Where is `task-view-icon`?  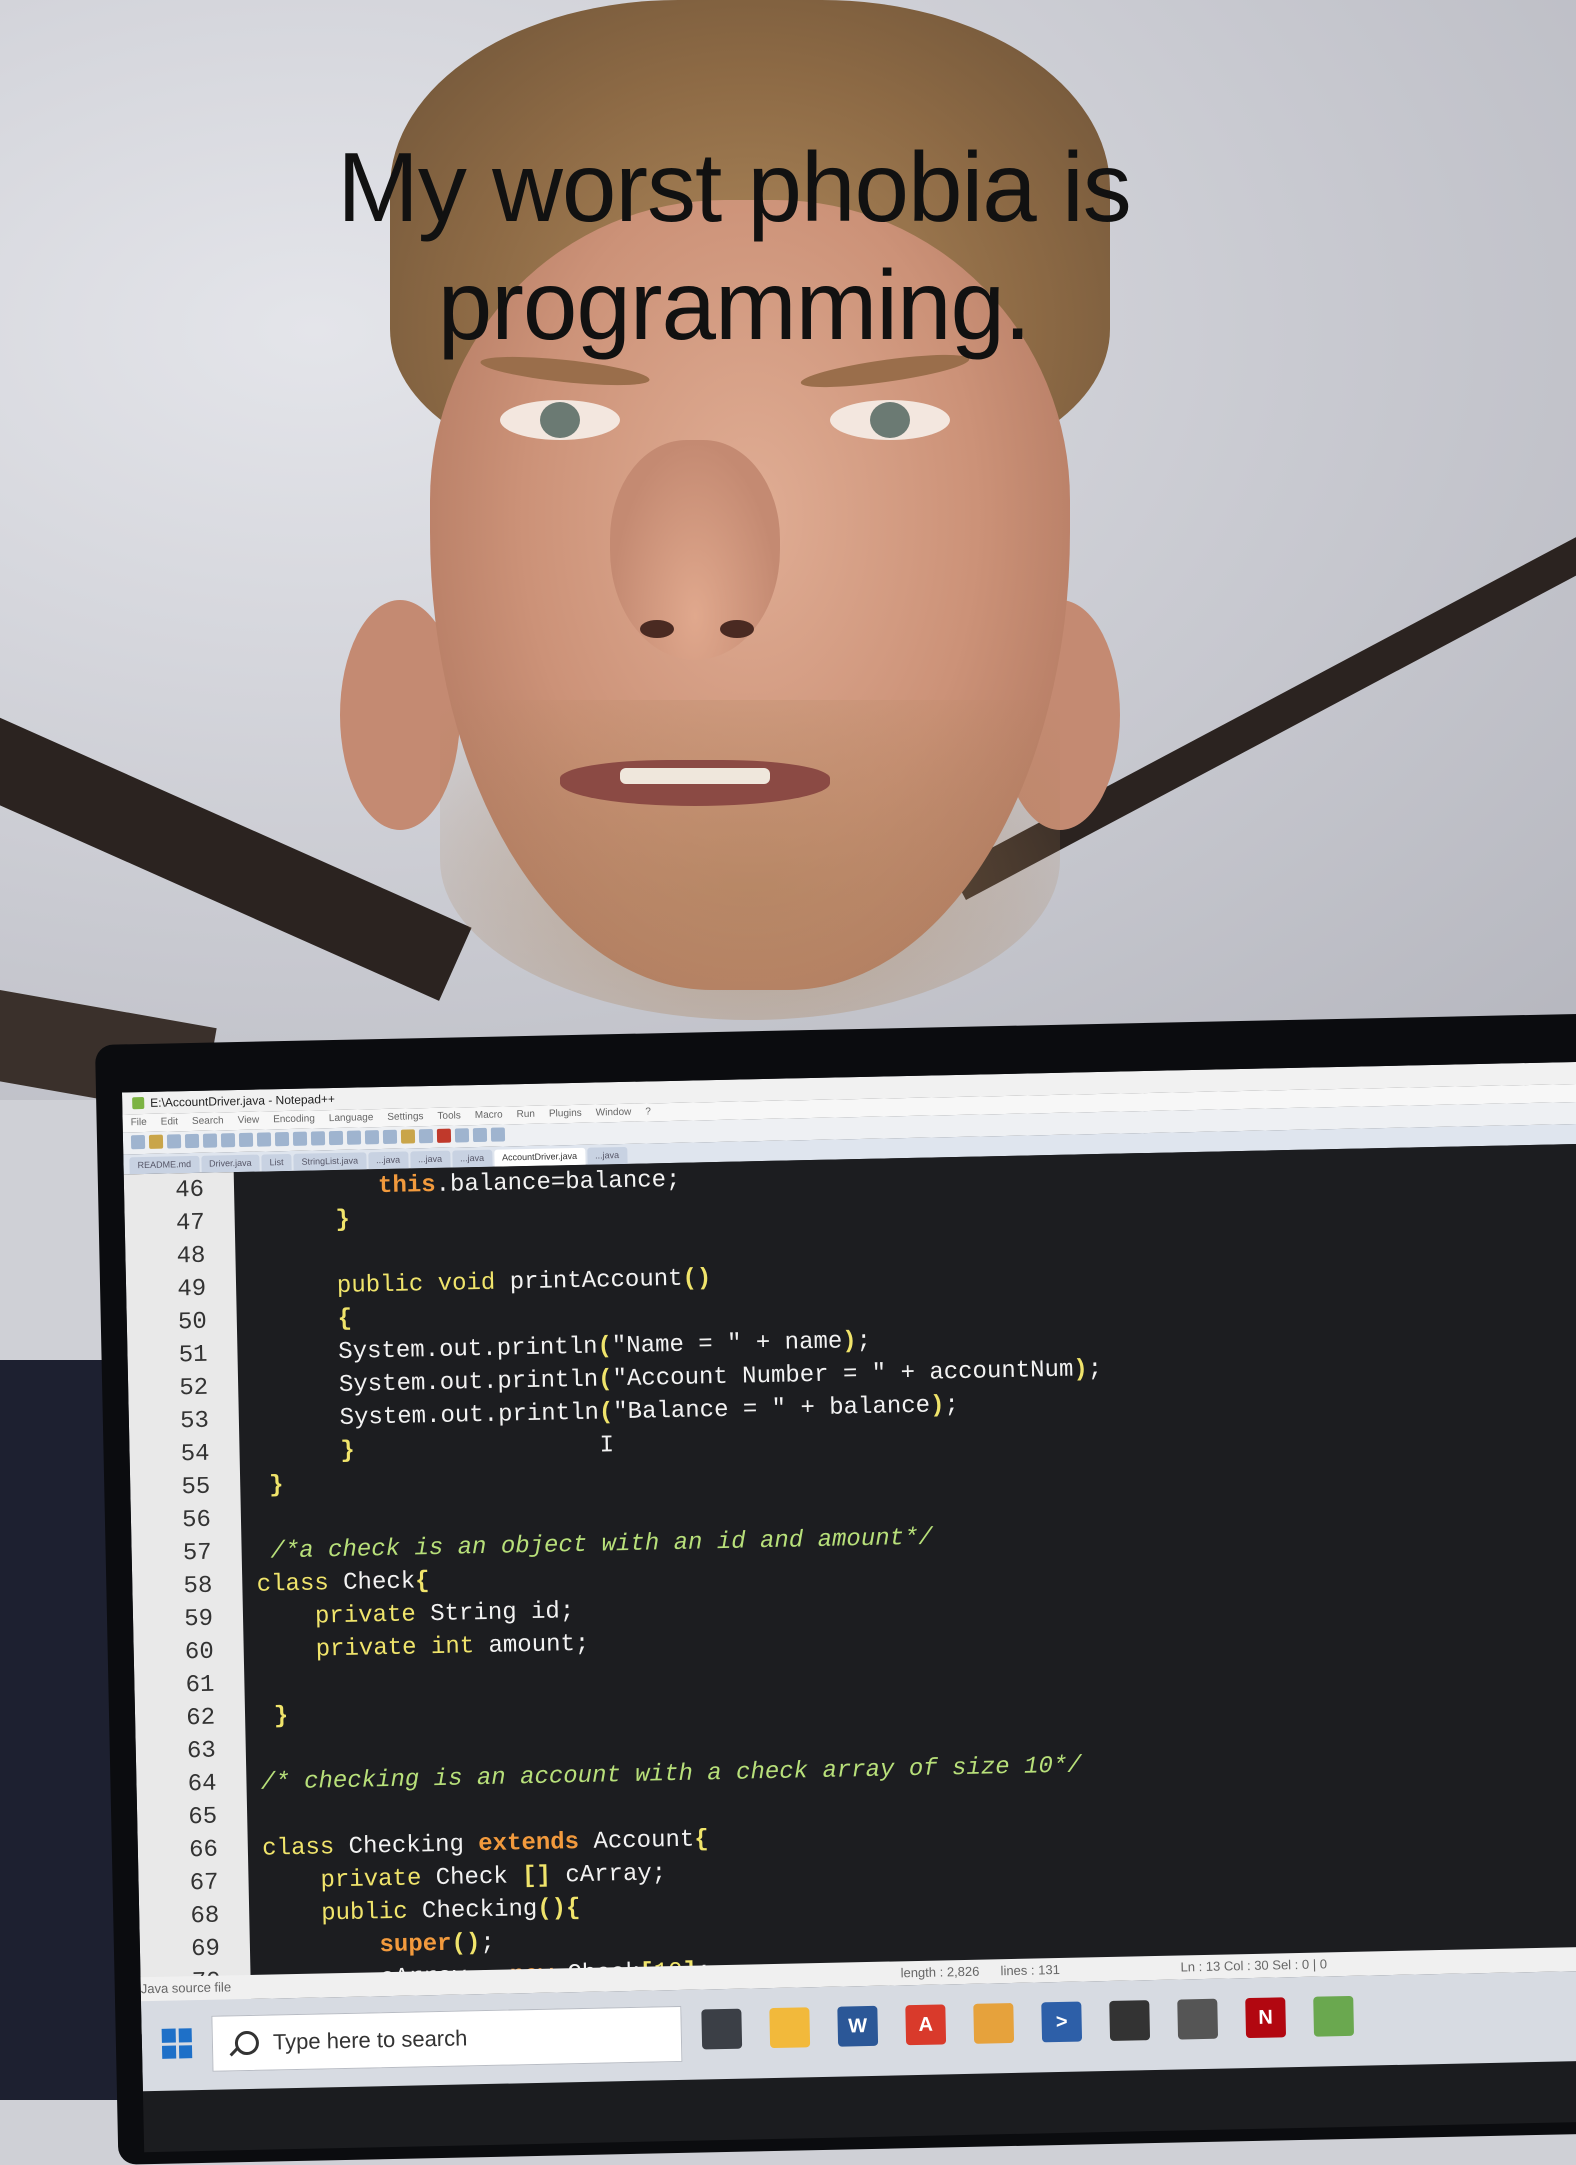
task-view-icon is located at coordinates (722, 2029).